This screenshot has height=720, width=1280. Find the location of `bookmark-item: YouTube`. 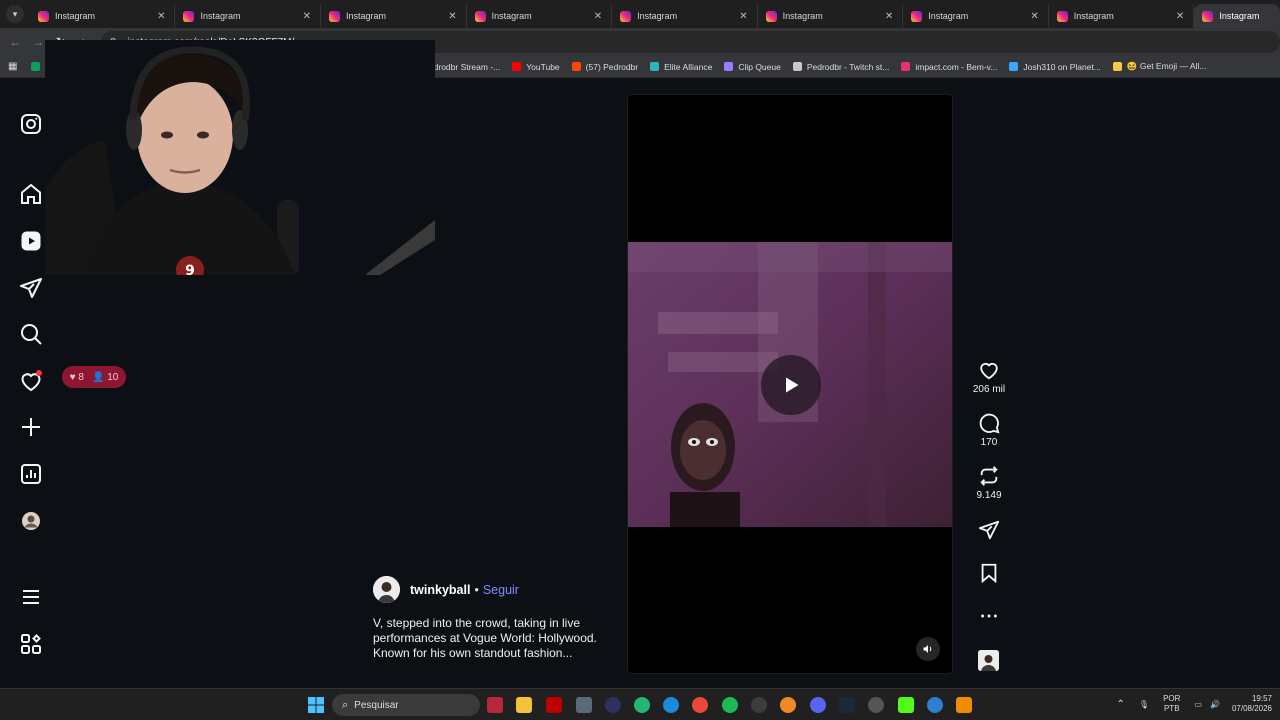

bookmark-item: YouTube is located at coordinates (536, 66).